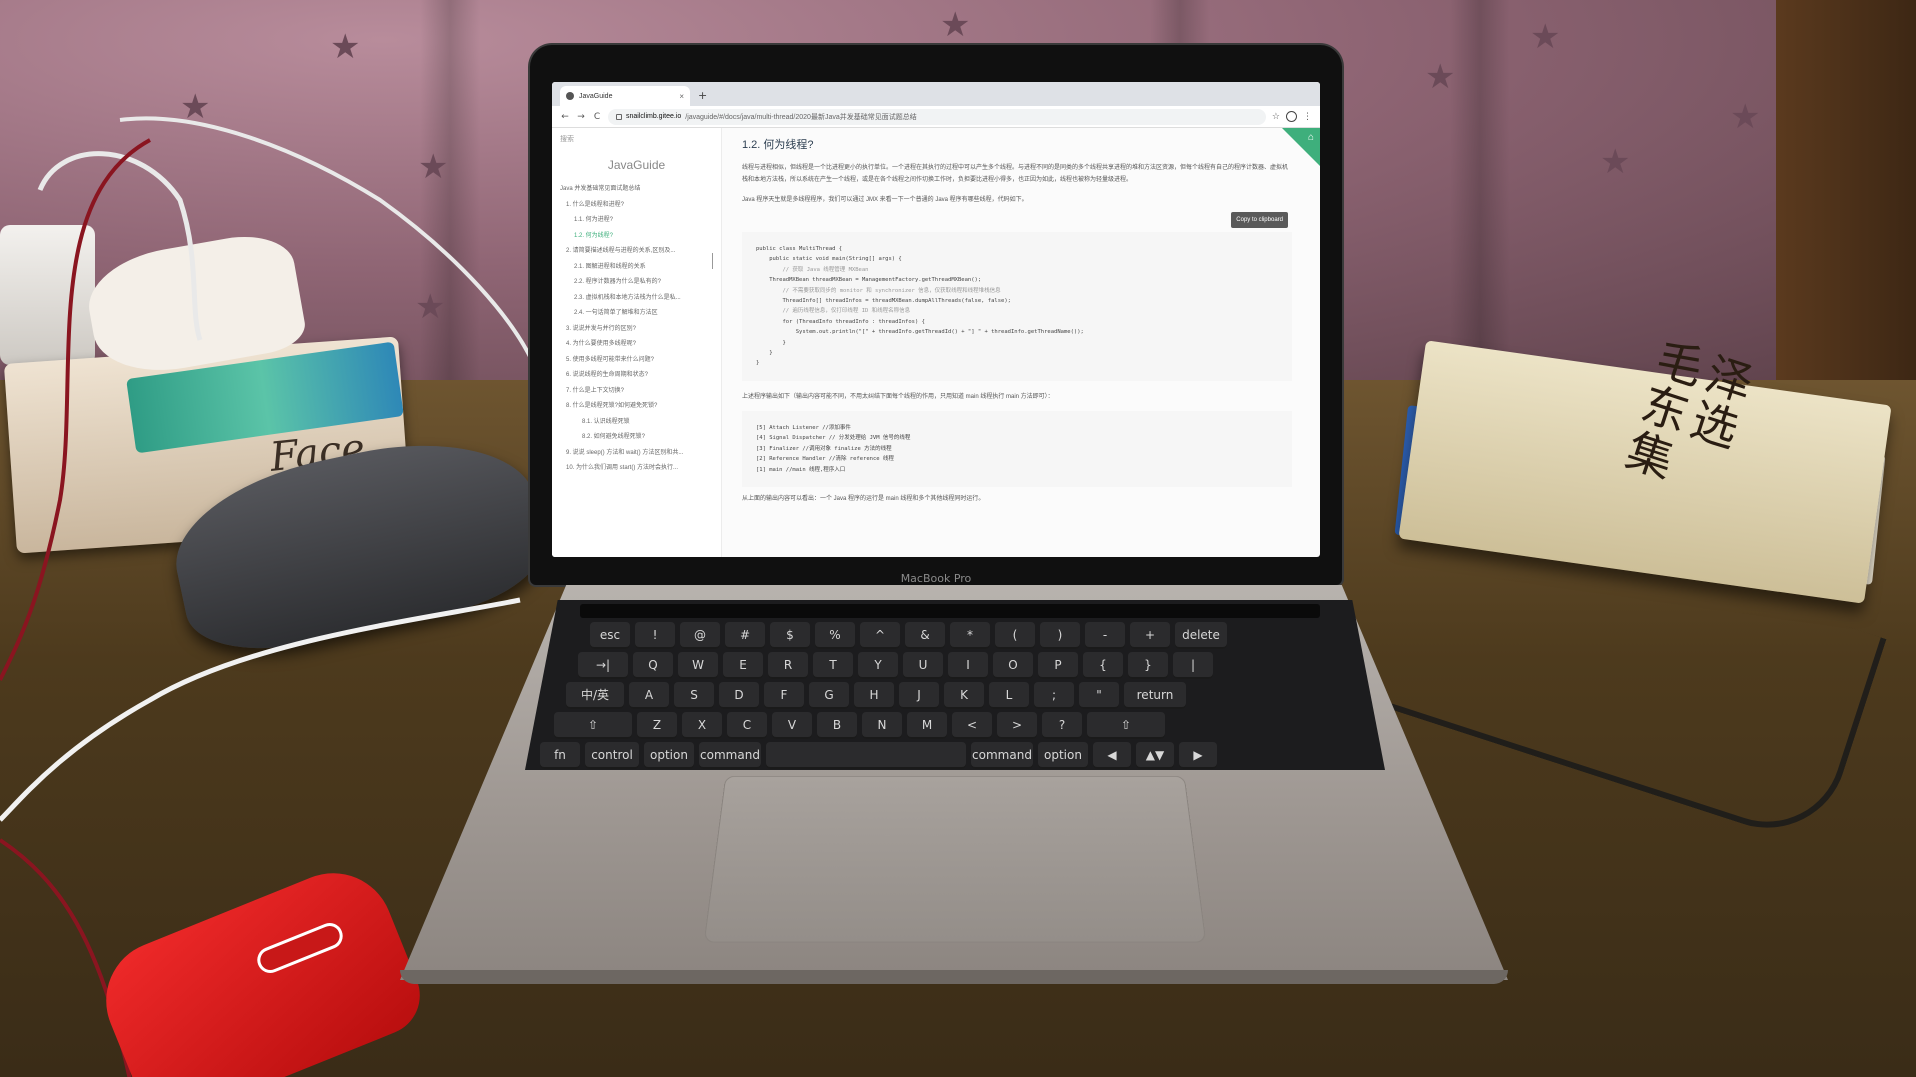  I want to click on keyboard-key: delete, so click(1201, 635).